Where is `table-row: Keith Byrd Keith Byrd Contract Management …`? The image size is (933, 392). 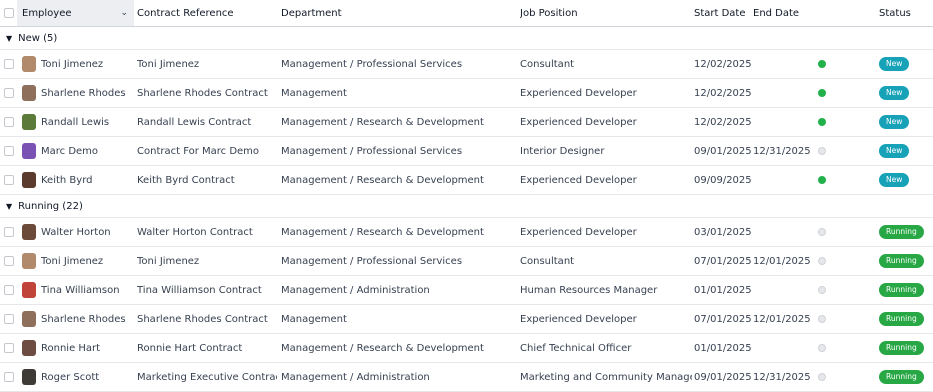
table-row: Keith Byrd Keith Byrd Contract Management … is located at coordinates (466, 180).